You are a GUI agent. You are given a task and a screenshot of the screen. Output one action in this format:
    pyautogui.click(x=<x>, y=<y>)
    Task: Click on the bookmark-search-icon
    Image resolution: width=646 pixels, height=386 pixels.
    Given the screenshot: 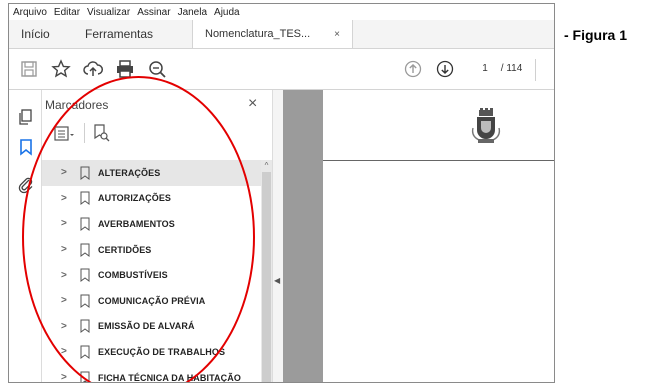 What is the action you would take?
    pyautogui.click(x=101, y=133)
    